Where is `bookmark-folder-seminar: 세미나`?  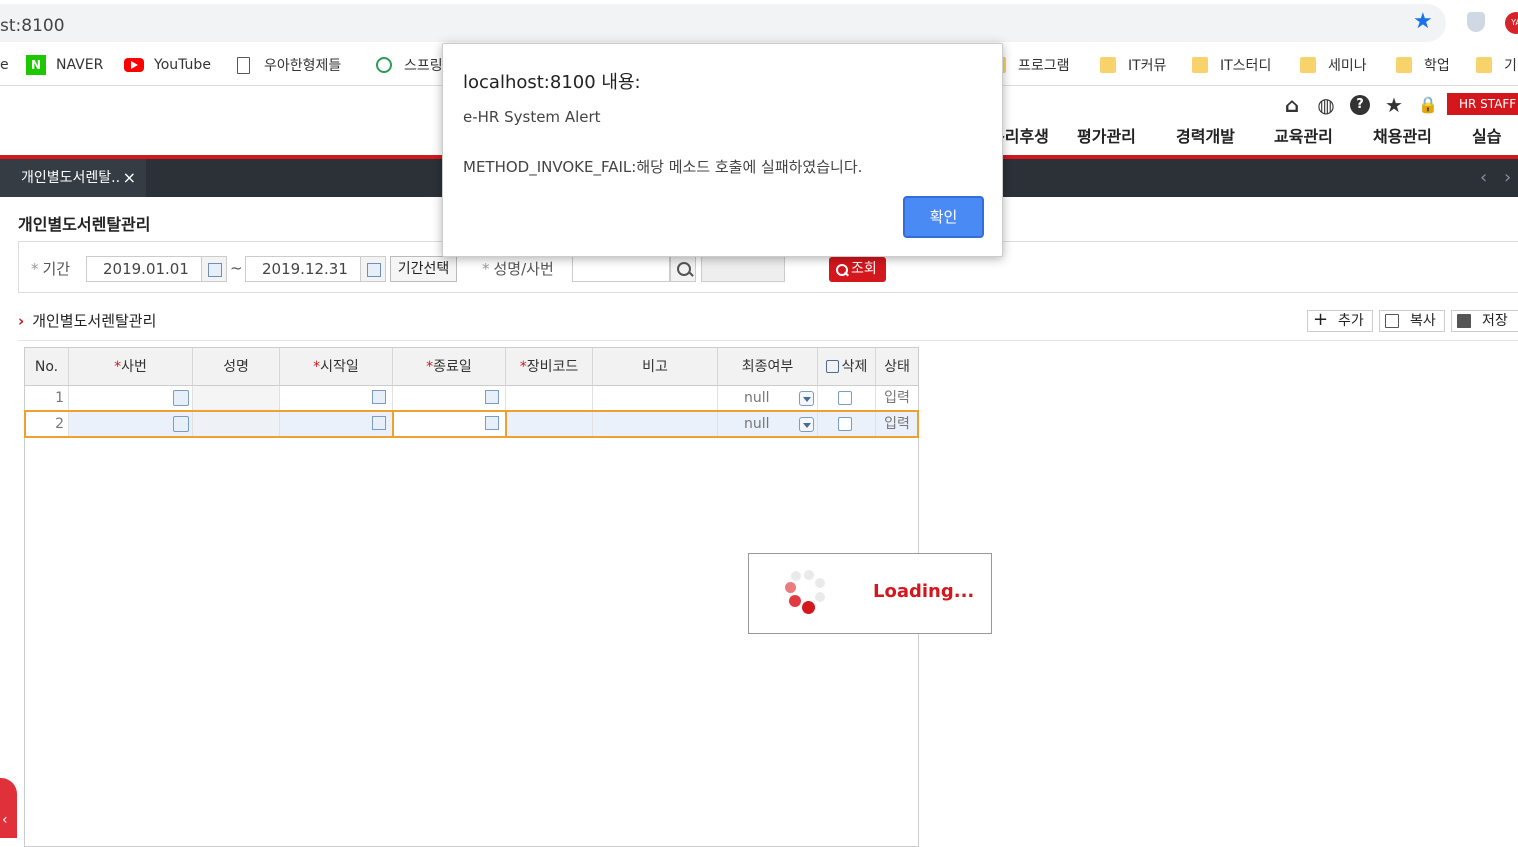 bookmark-folder-seminar: 세미나 is located at coordinates (1333, 65).